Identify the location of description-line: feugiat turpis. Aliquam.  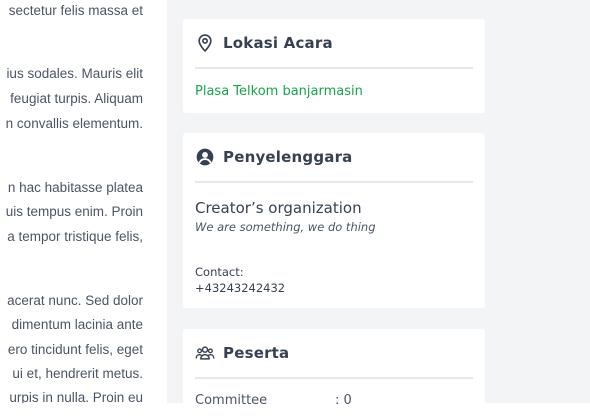
(76, 98).